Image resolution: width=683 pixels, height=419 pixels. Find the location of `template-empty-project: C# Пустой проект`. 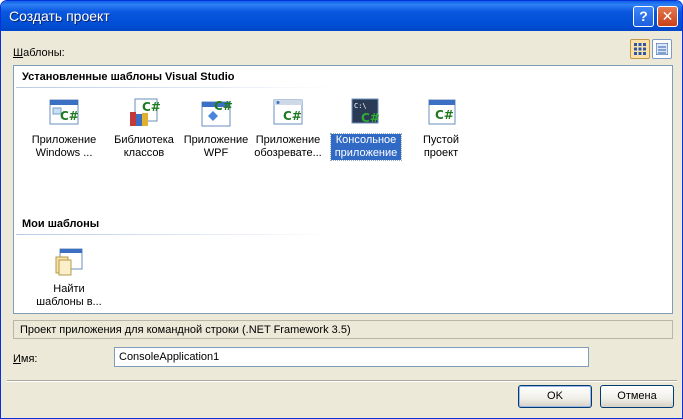

template-empty-project: C# Пустой проект is located at coordinates (441, 128).